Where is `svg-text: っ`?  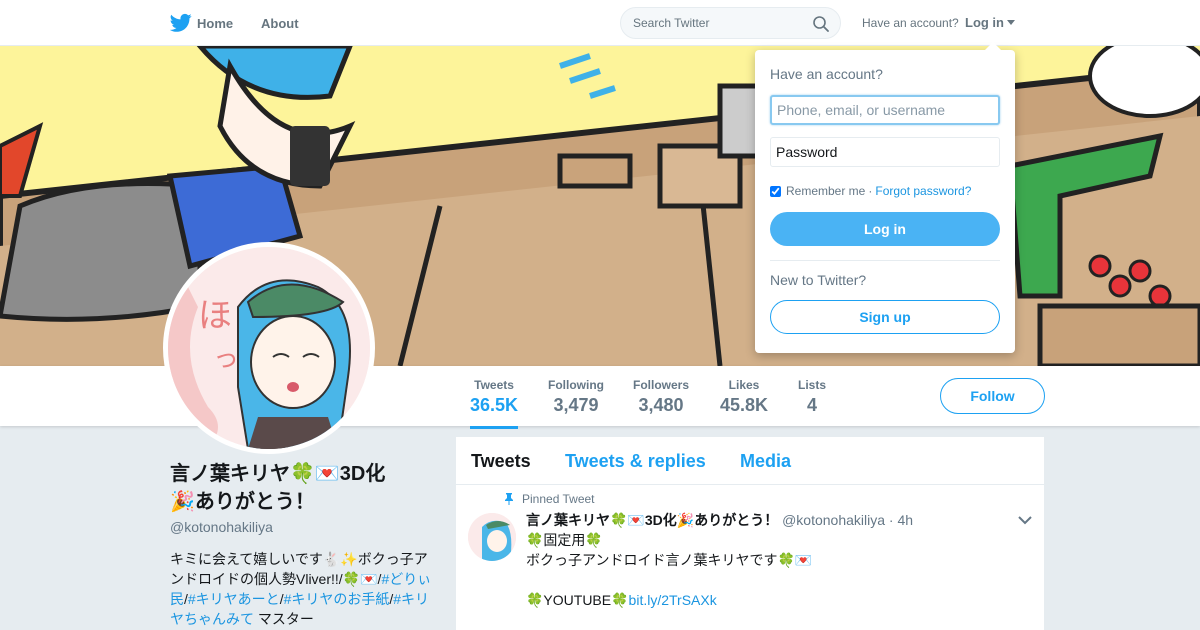 svg-text: っ is located at coordinates (226, 359).